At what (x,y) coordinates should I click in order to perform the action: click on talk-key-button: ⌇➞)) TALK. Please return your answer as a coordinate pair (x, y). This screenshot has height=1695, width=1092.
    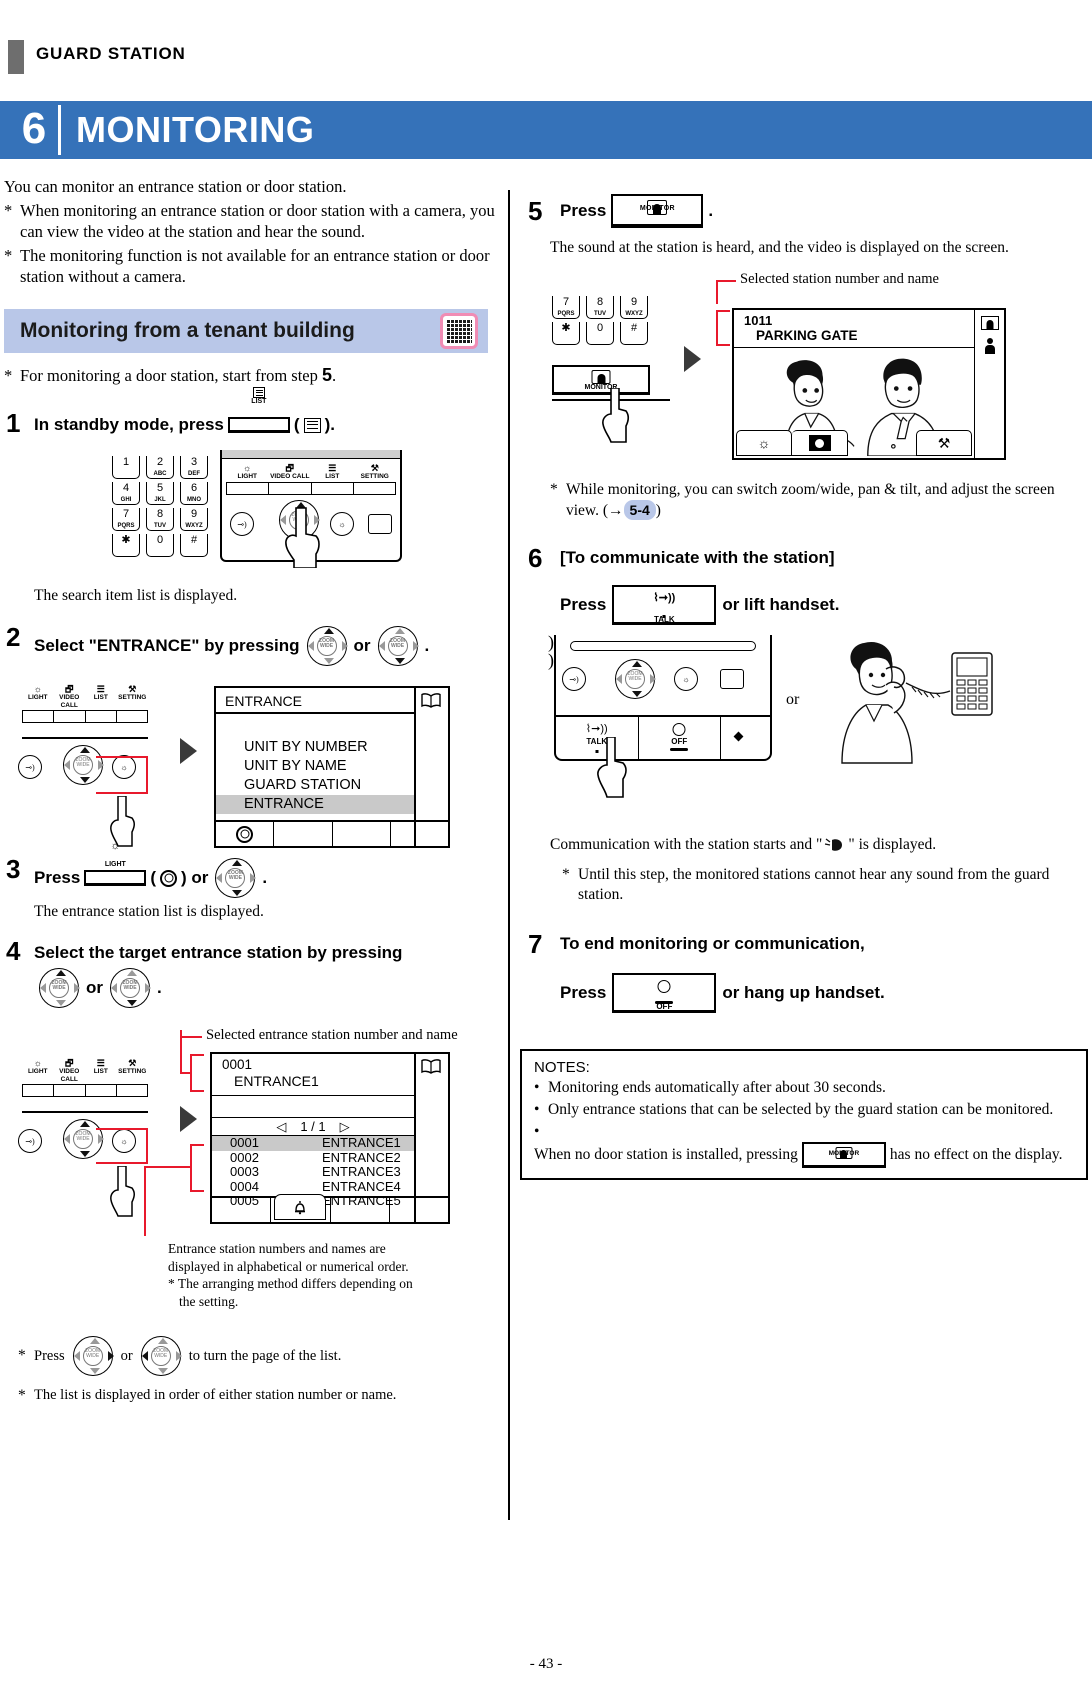
    Looking at the image, I should click on (664, 605).